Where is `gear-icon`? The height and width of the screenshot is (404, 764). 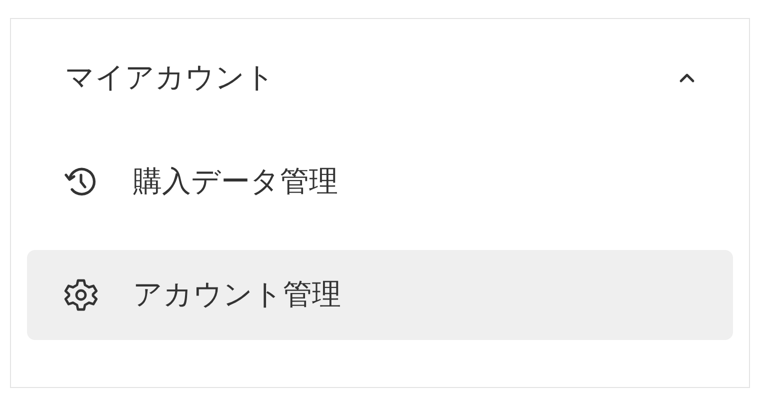 gear-icon is located at coordinates (81, 295).